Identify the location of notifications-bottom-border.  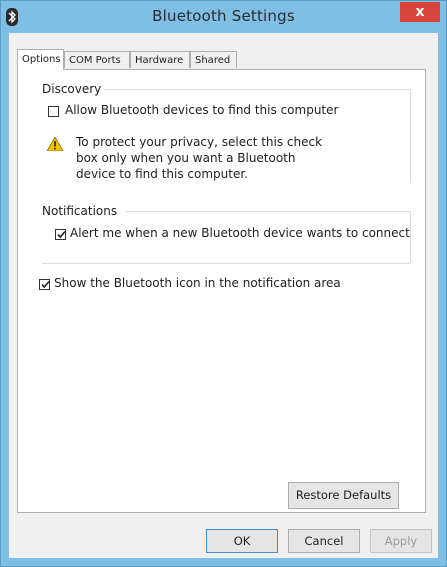
(226, 263).